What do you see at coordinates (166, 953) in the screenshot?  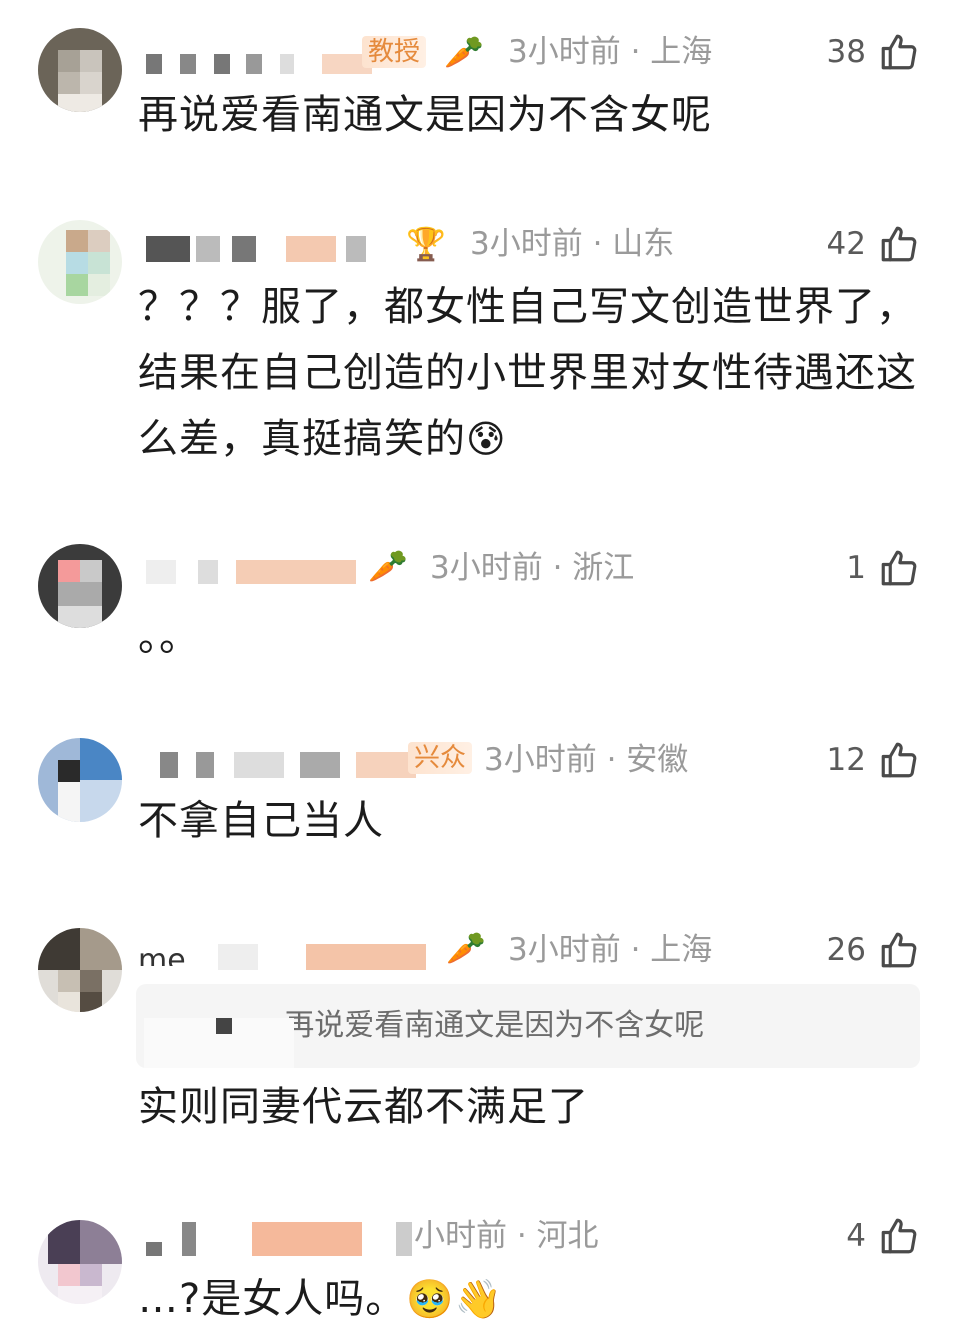 I see `username: me.` at bounding box center [166, 953].